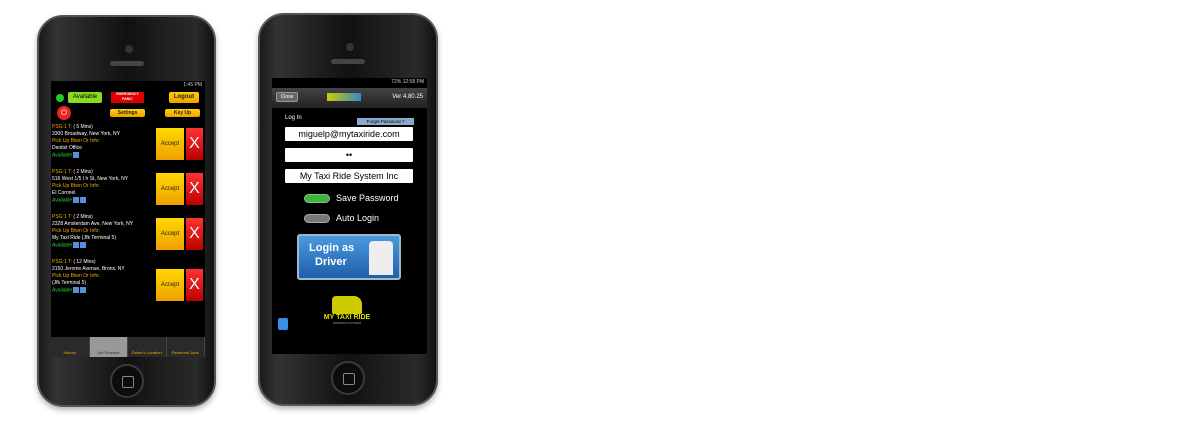 Image resolution: width=1200 pixels, height=424 pixels. Describe the element at coordinates (413, 82) in the screenshot. I see `status-time: 12:58 PM` at that location.